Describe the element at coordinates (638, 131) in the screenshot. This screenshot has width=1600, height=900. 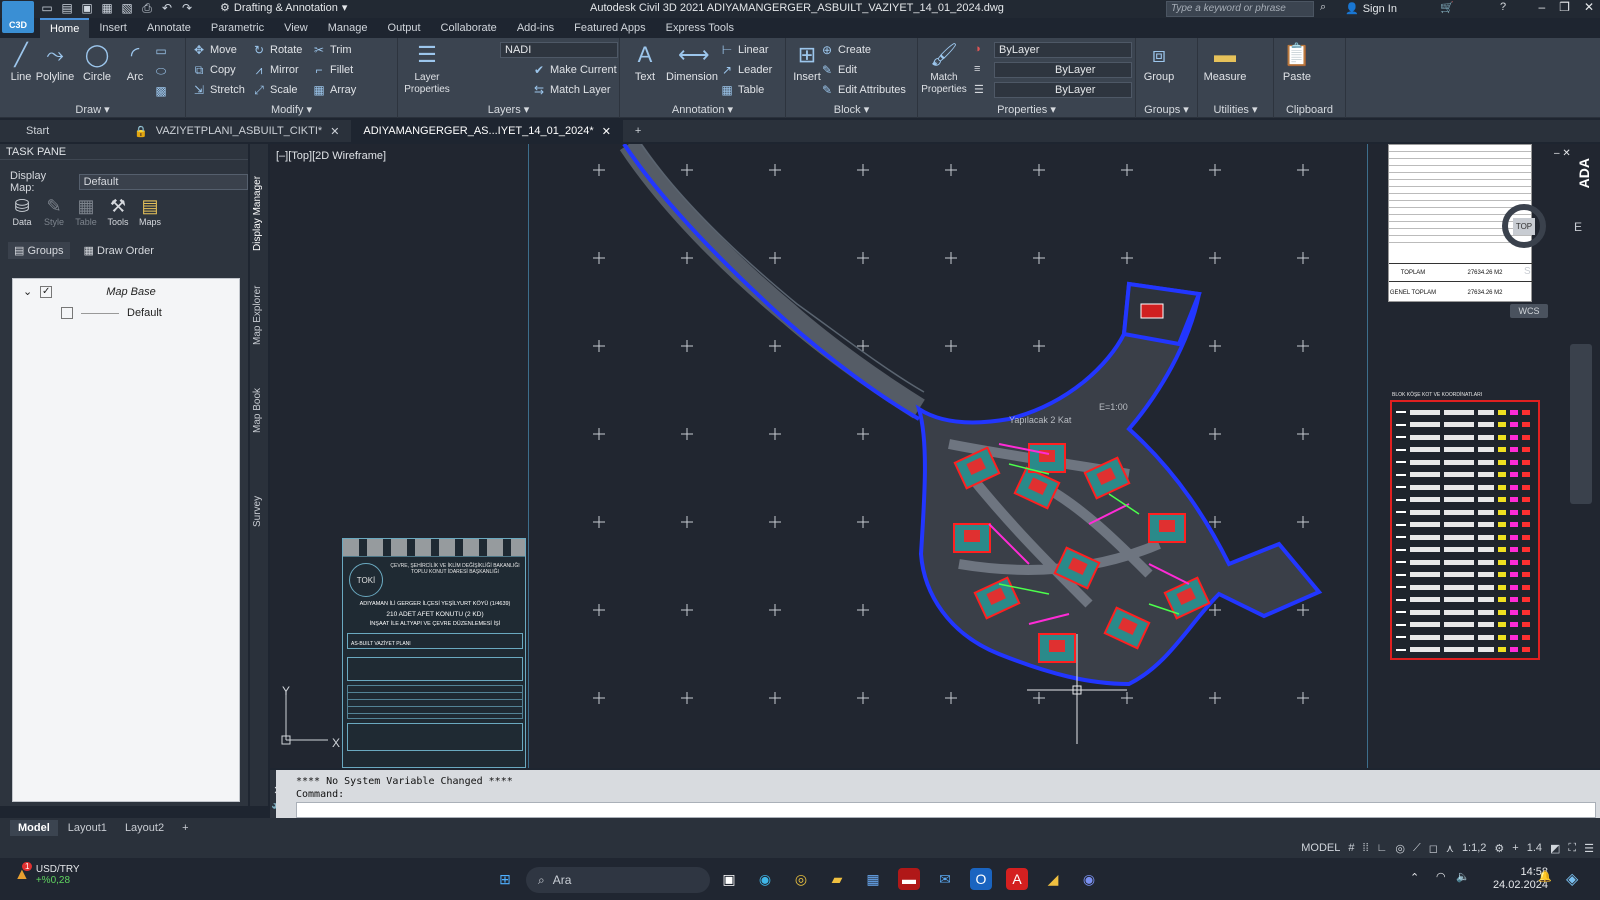
I see `new-tab-button: +` at that location.